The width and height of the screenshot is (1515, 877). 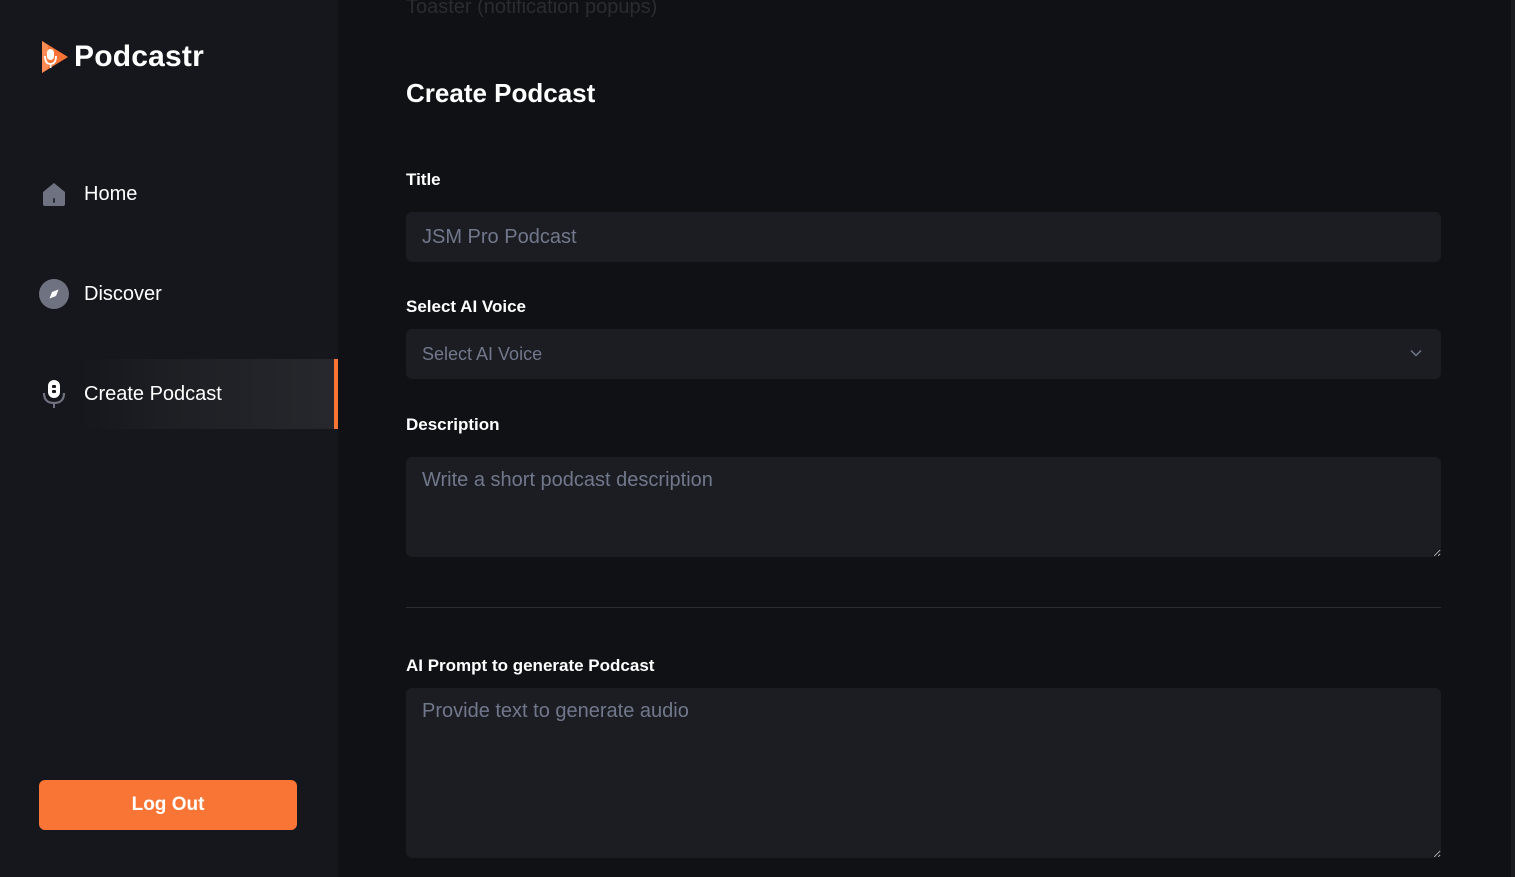 I want to click on logo: Podcastr, so click(x=121, y=57).